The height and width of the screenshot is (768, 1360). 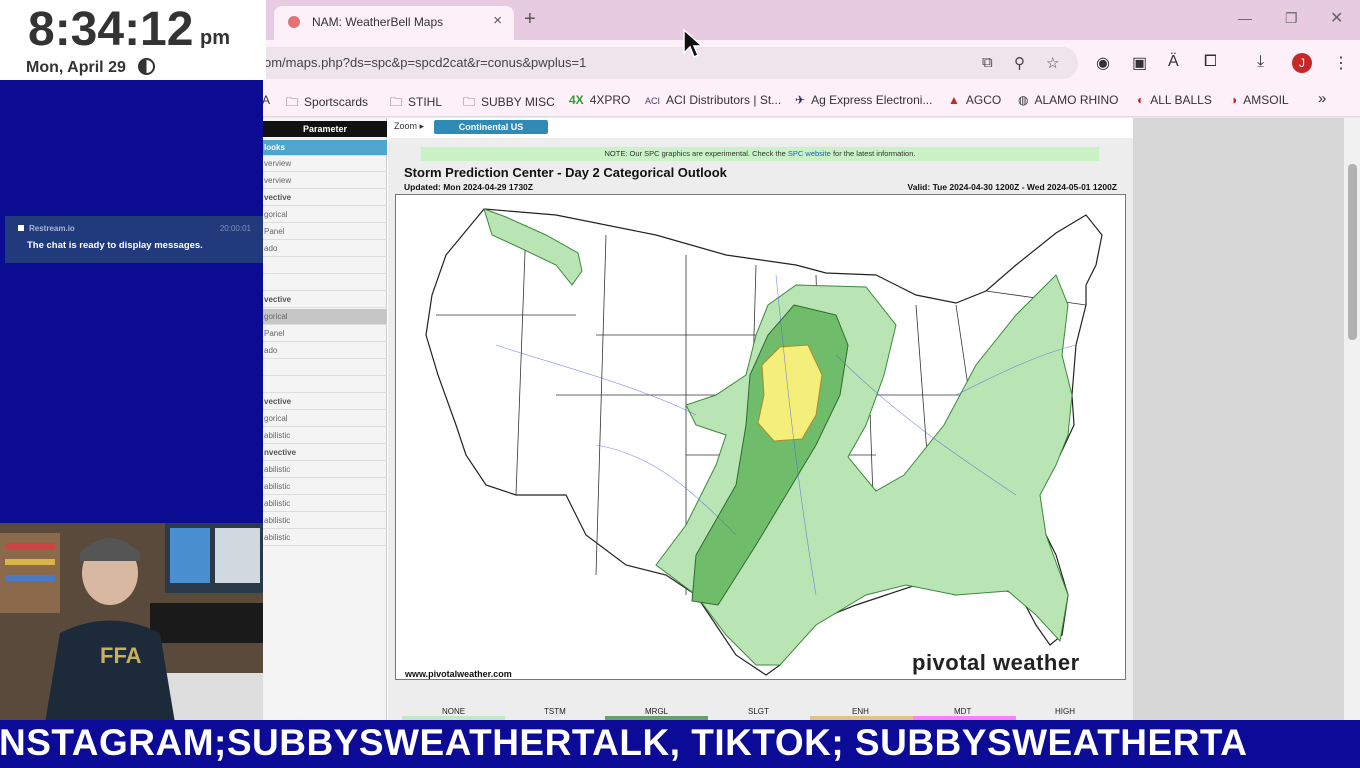 I want to click on profile-avatar: J, so click(x=1302, y=63).